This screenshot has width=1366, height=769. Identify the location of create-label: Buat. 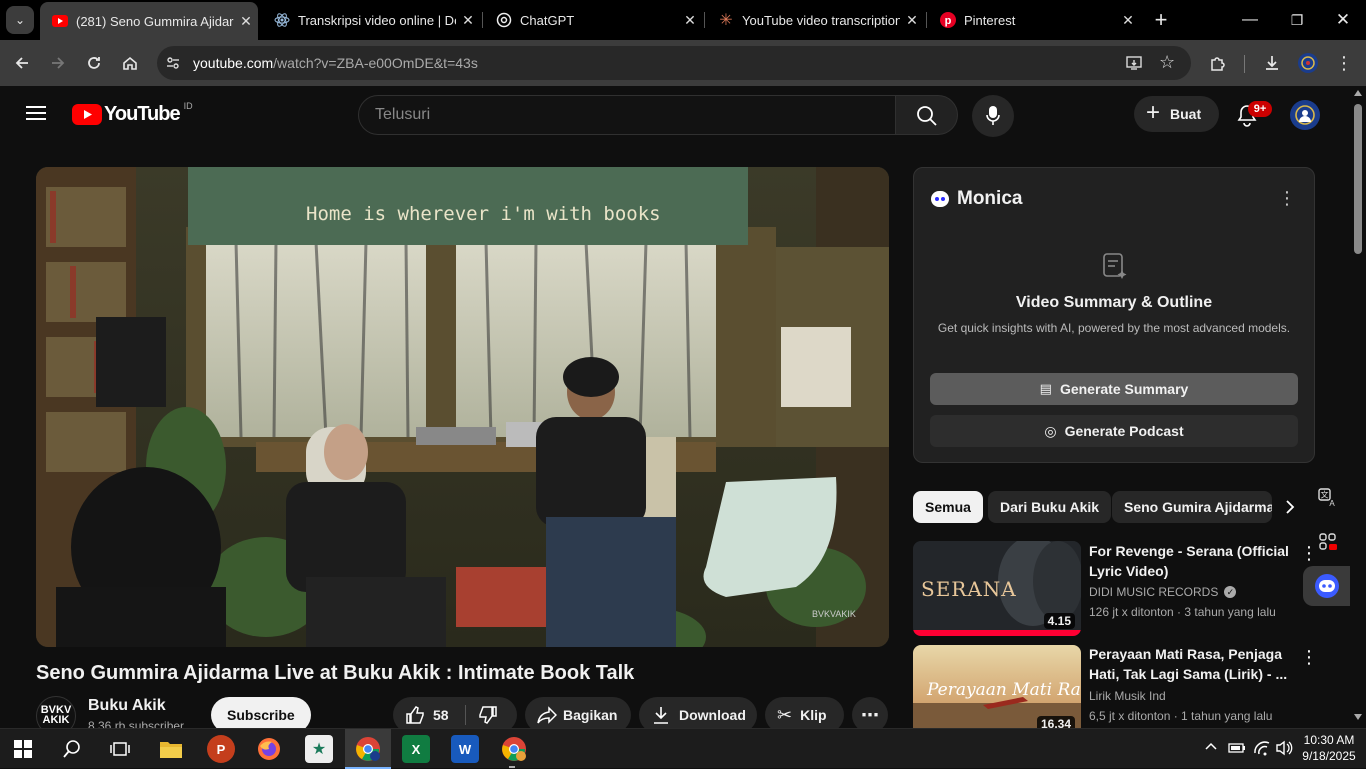
(1186, 114).